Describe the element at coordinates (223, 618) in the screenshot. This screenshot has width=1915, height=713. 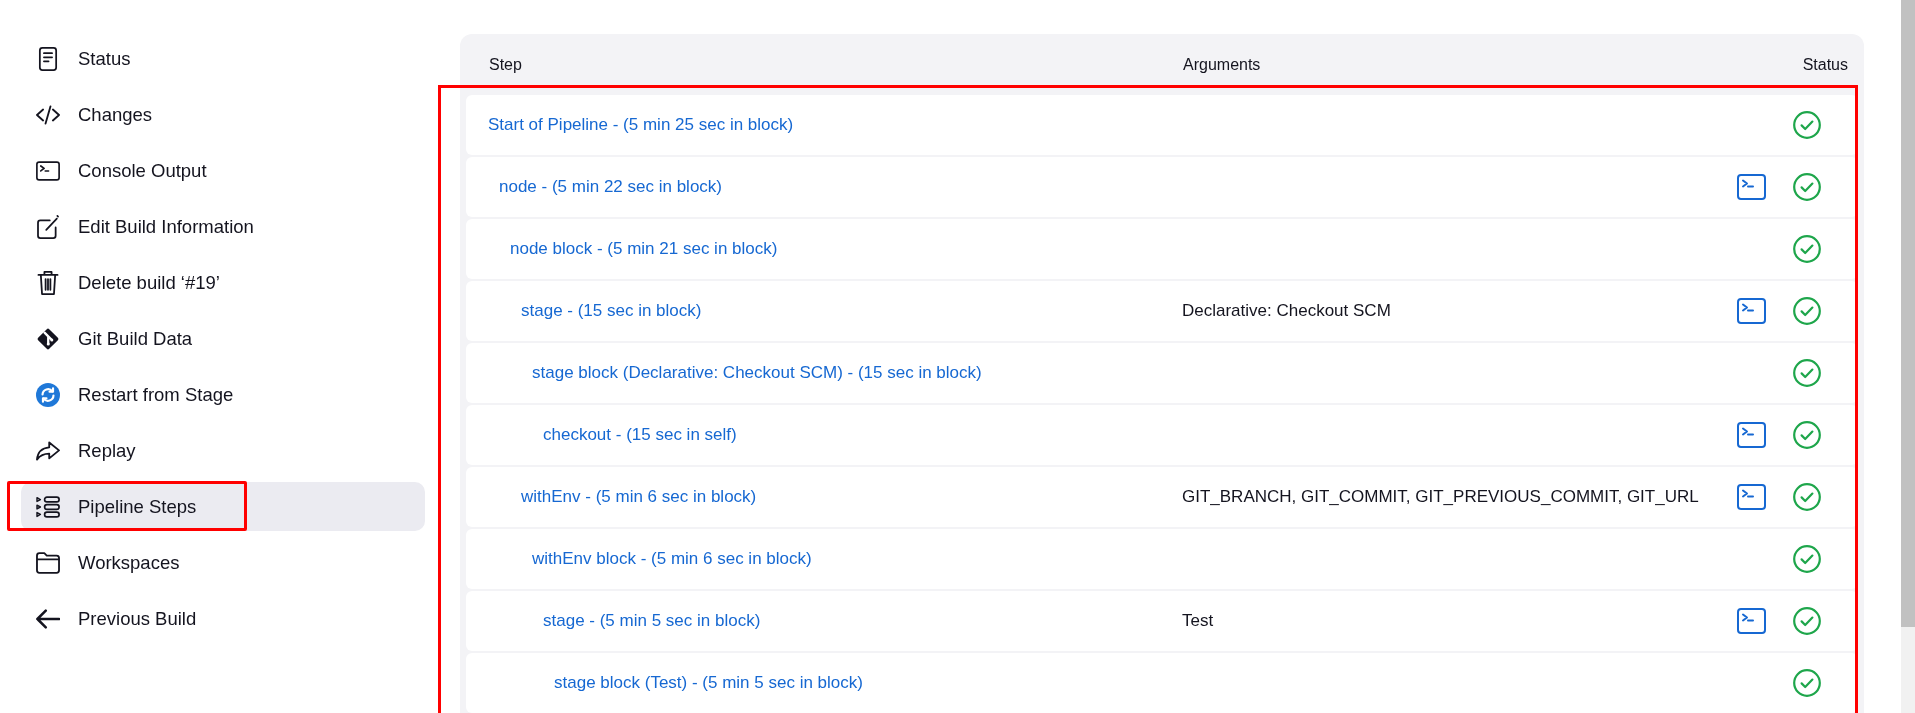
I see `sidebar-item: Previous Build` at that location.